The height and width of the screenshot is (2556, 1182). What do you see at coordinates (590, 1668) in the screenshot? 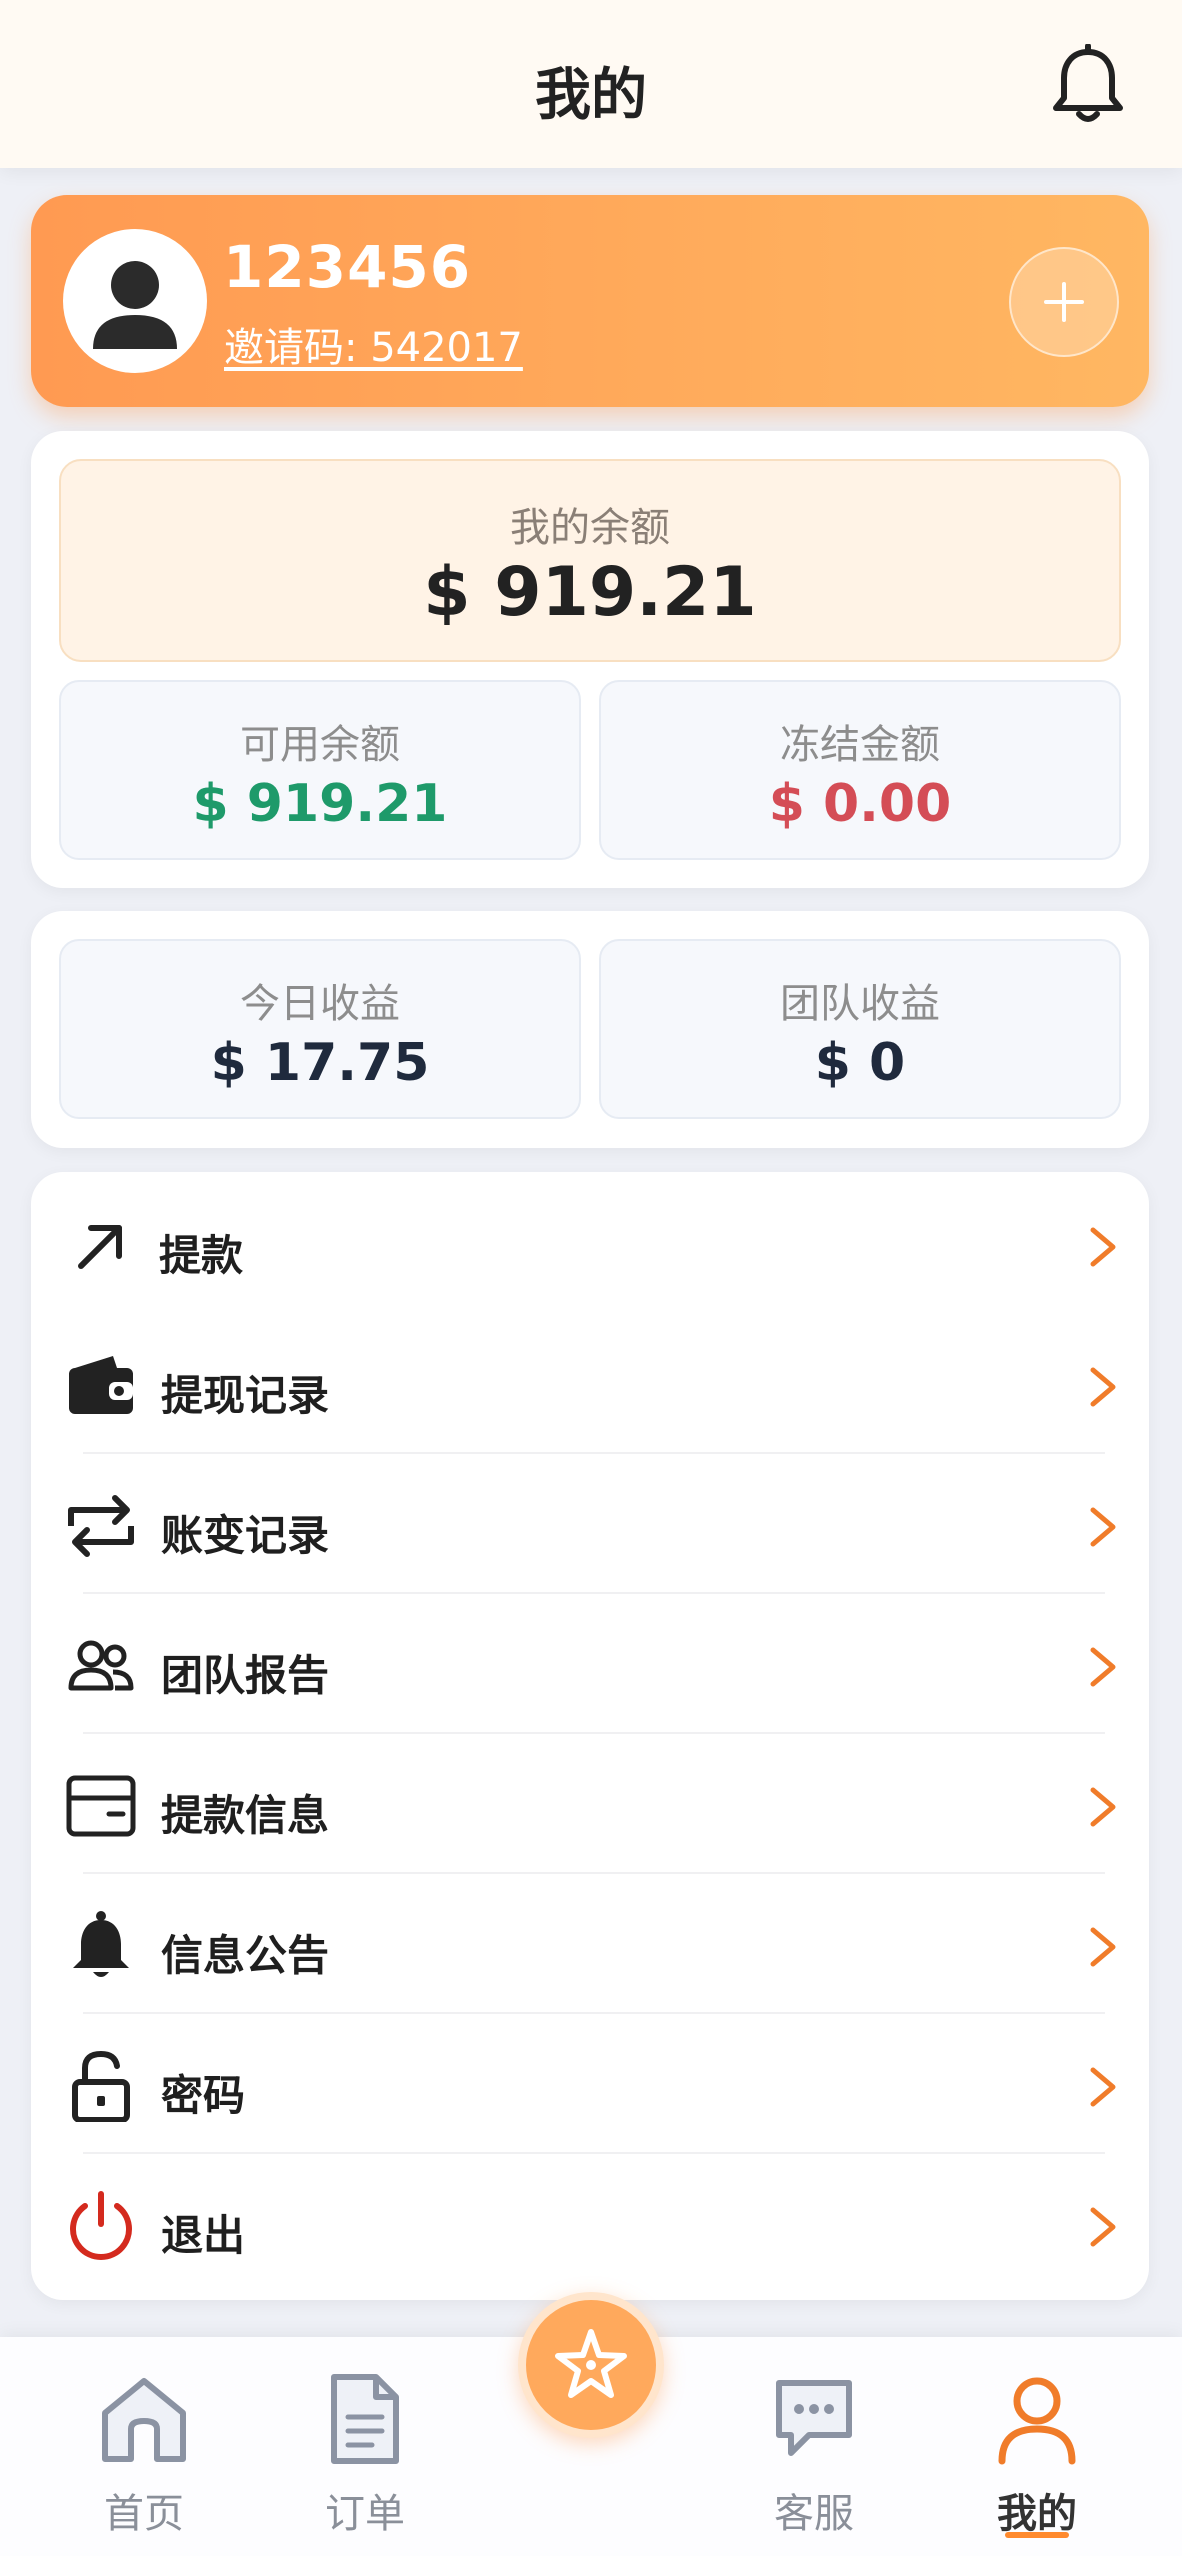
I see `menu-item-team-report: 团队报告` at bounding box center [590, 1668].